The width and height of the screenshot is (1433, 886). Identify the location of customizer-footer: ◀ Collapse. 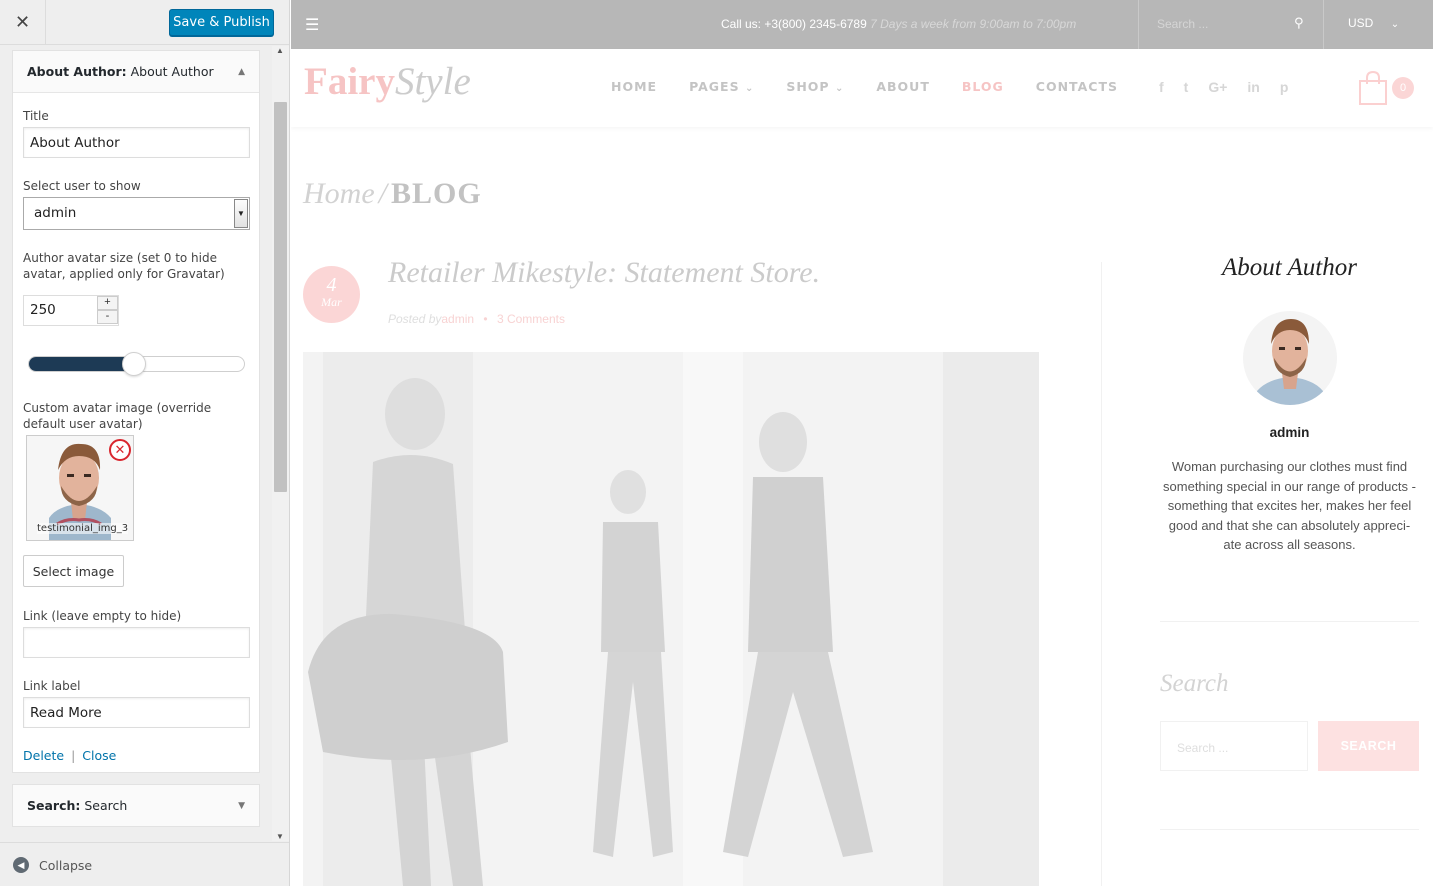
(144, 864).